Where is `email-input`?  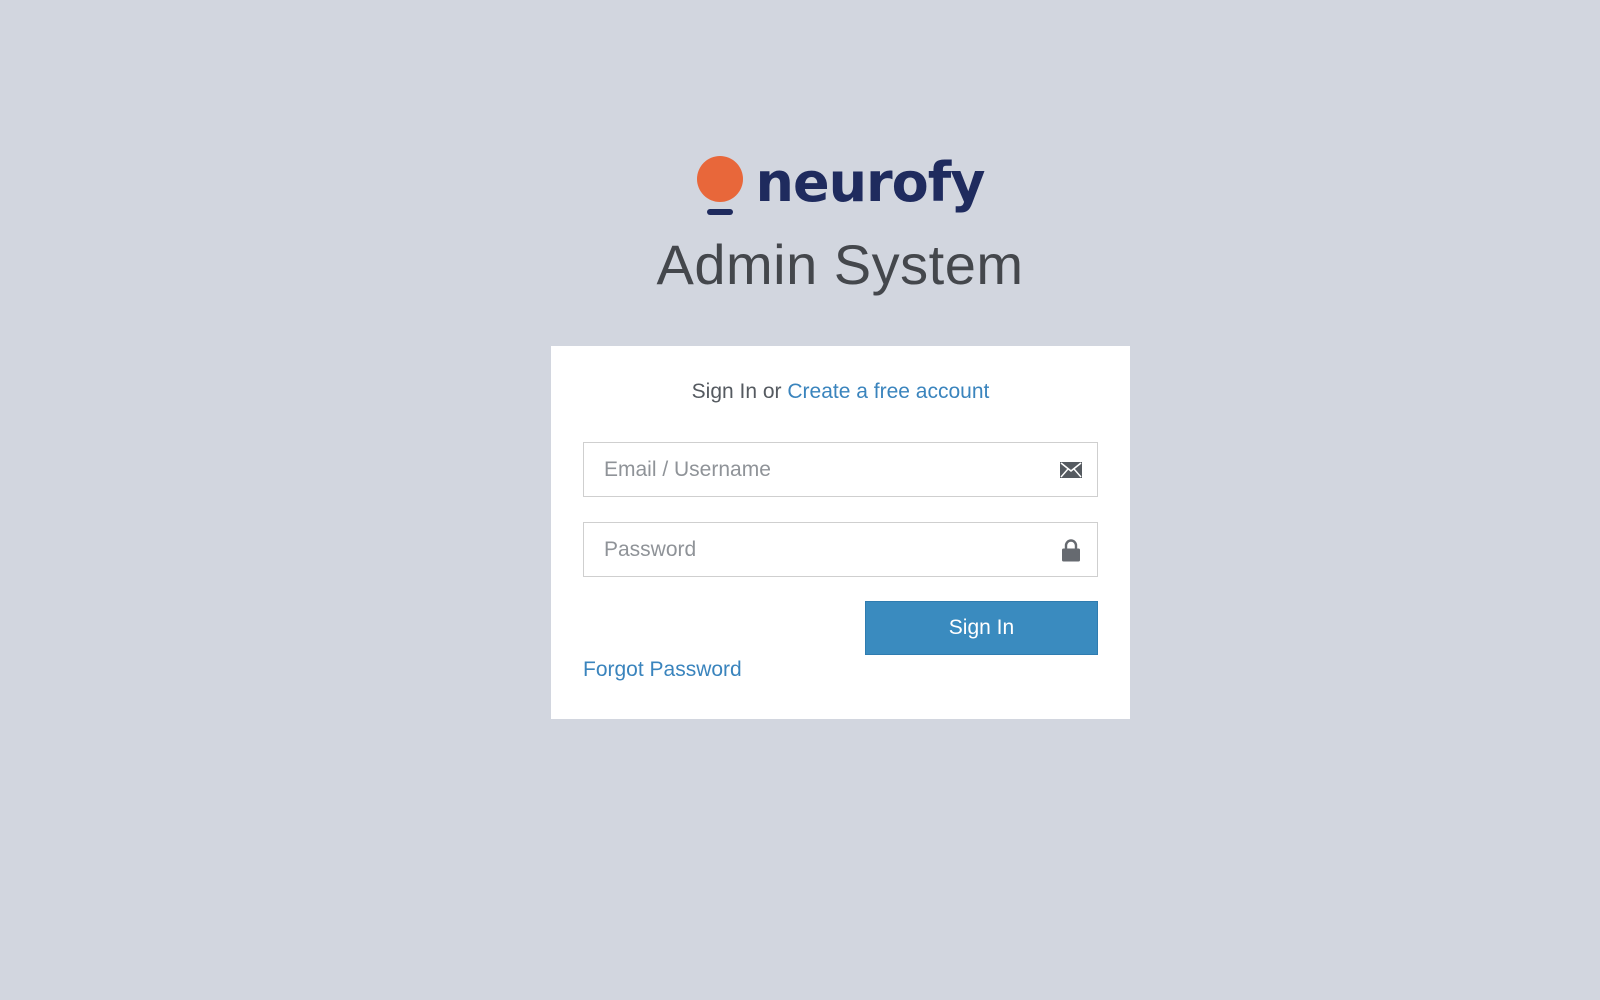 email-input is located at coordinates (840, 469).